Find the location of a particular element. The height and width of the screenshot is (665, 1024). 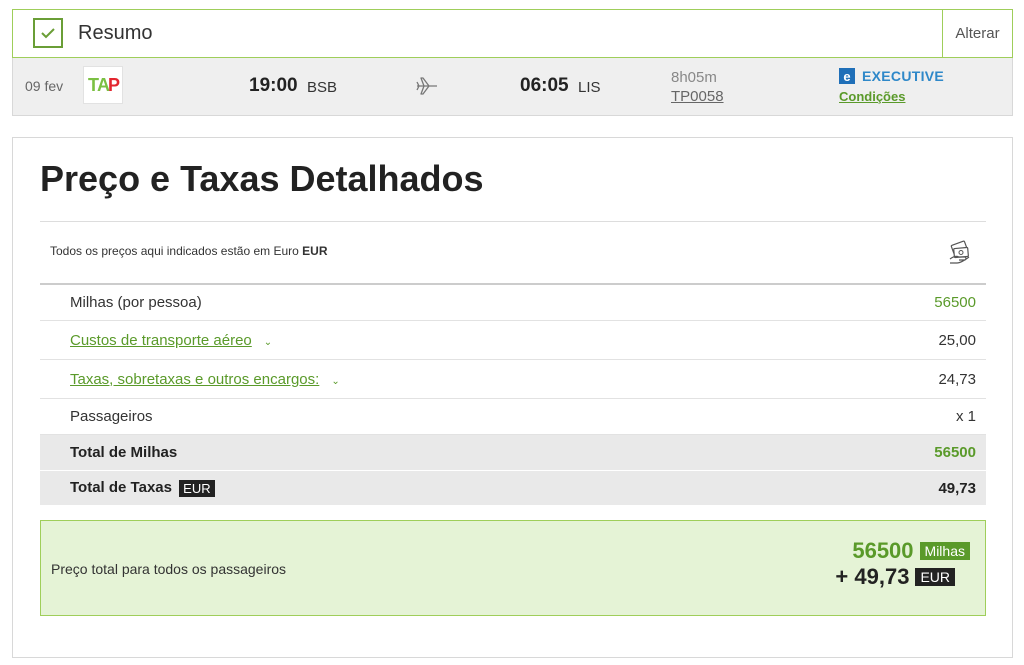

arrival-time: 06:05 is located at coordinates (544, 85).